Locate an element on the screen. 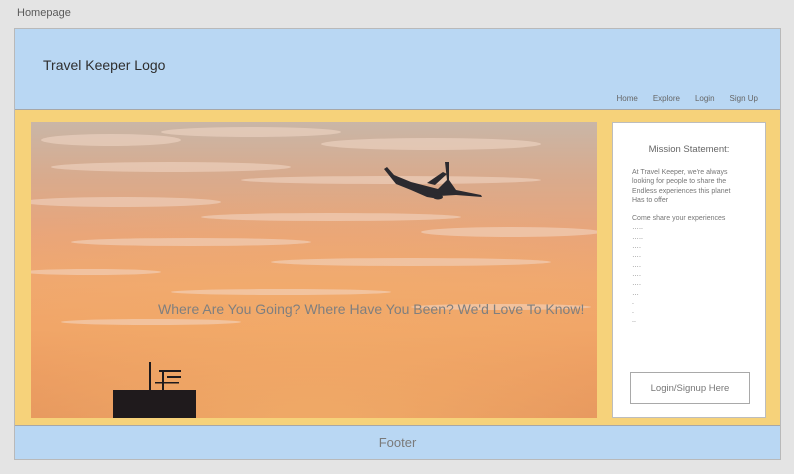  site-footer: Footer is located at coordinates (397, 442).